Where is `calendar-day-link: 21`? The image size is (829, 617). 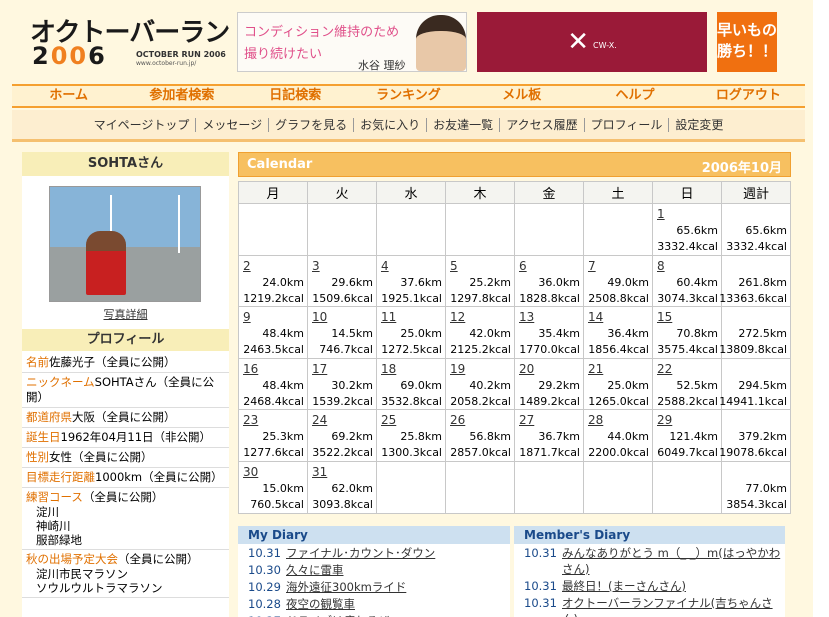 calendar-day-link: 21 is located at coordinates (595, 369).